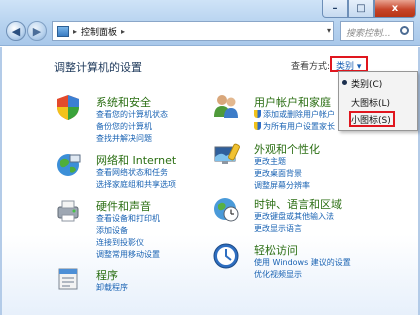 The height and width of the screenshot is (315, 420). Describe the element at coordinates (107, 275) in the screenshot. I see `category-title: 程序` at that location.